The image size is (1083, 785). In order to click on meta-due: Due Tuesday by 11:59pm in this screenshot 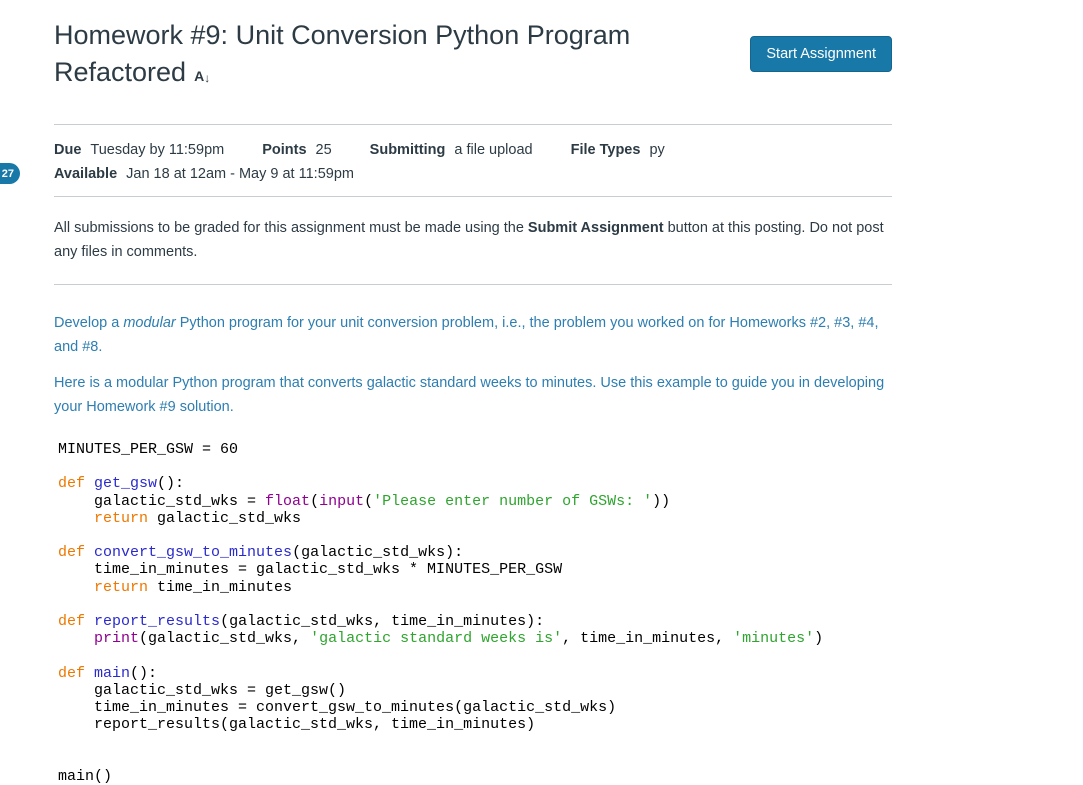, I will do `click(139, 150)`.